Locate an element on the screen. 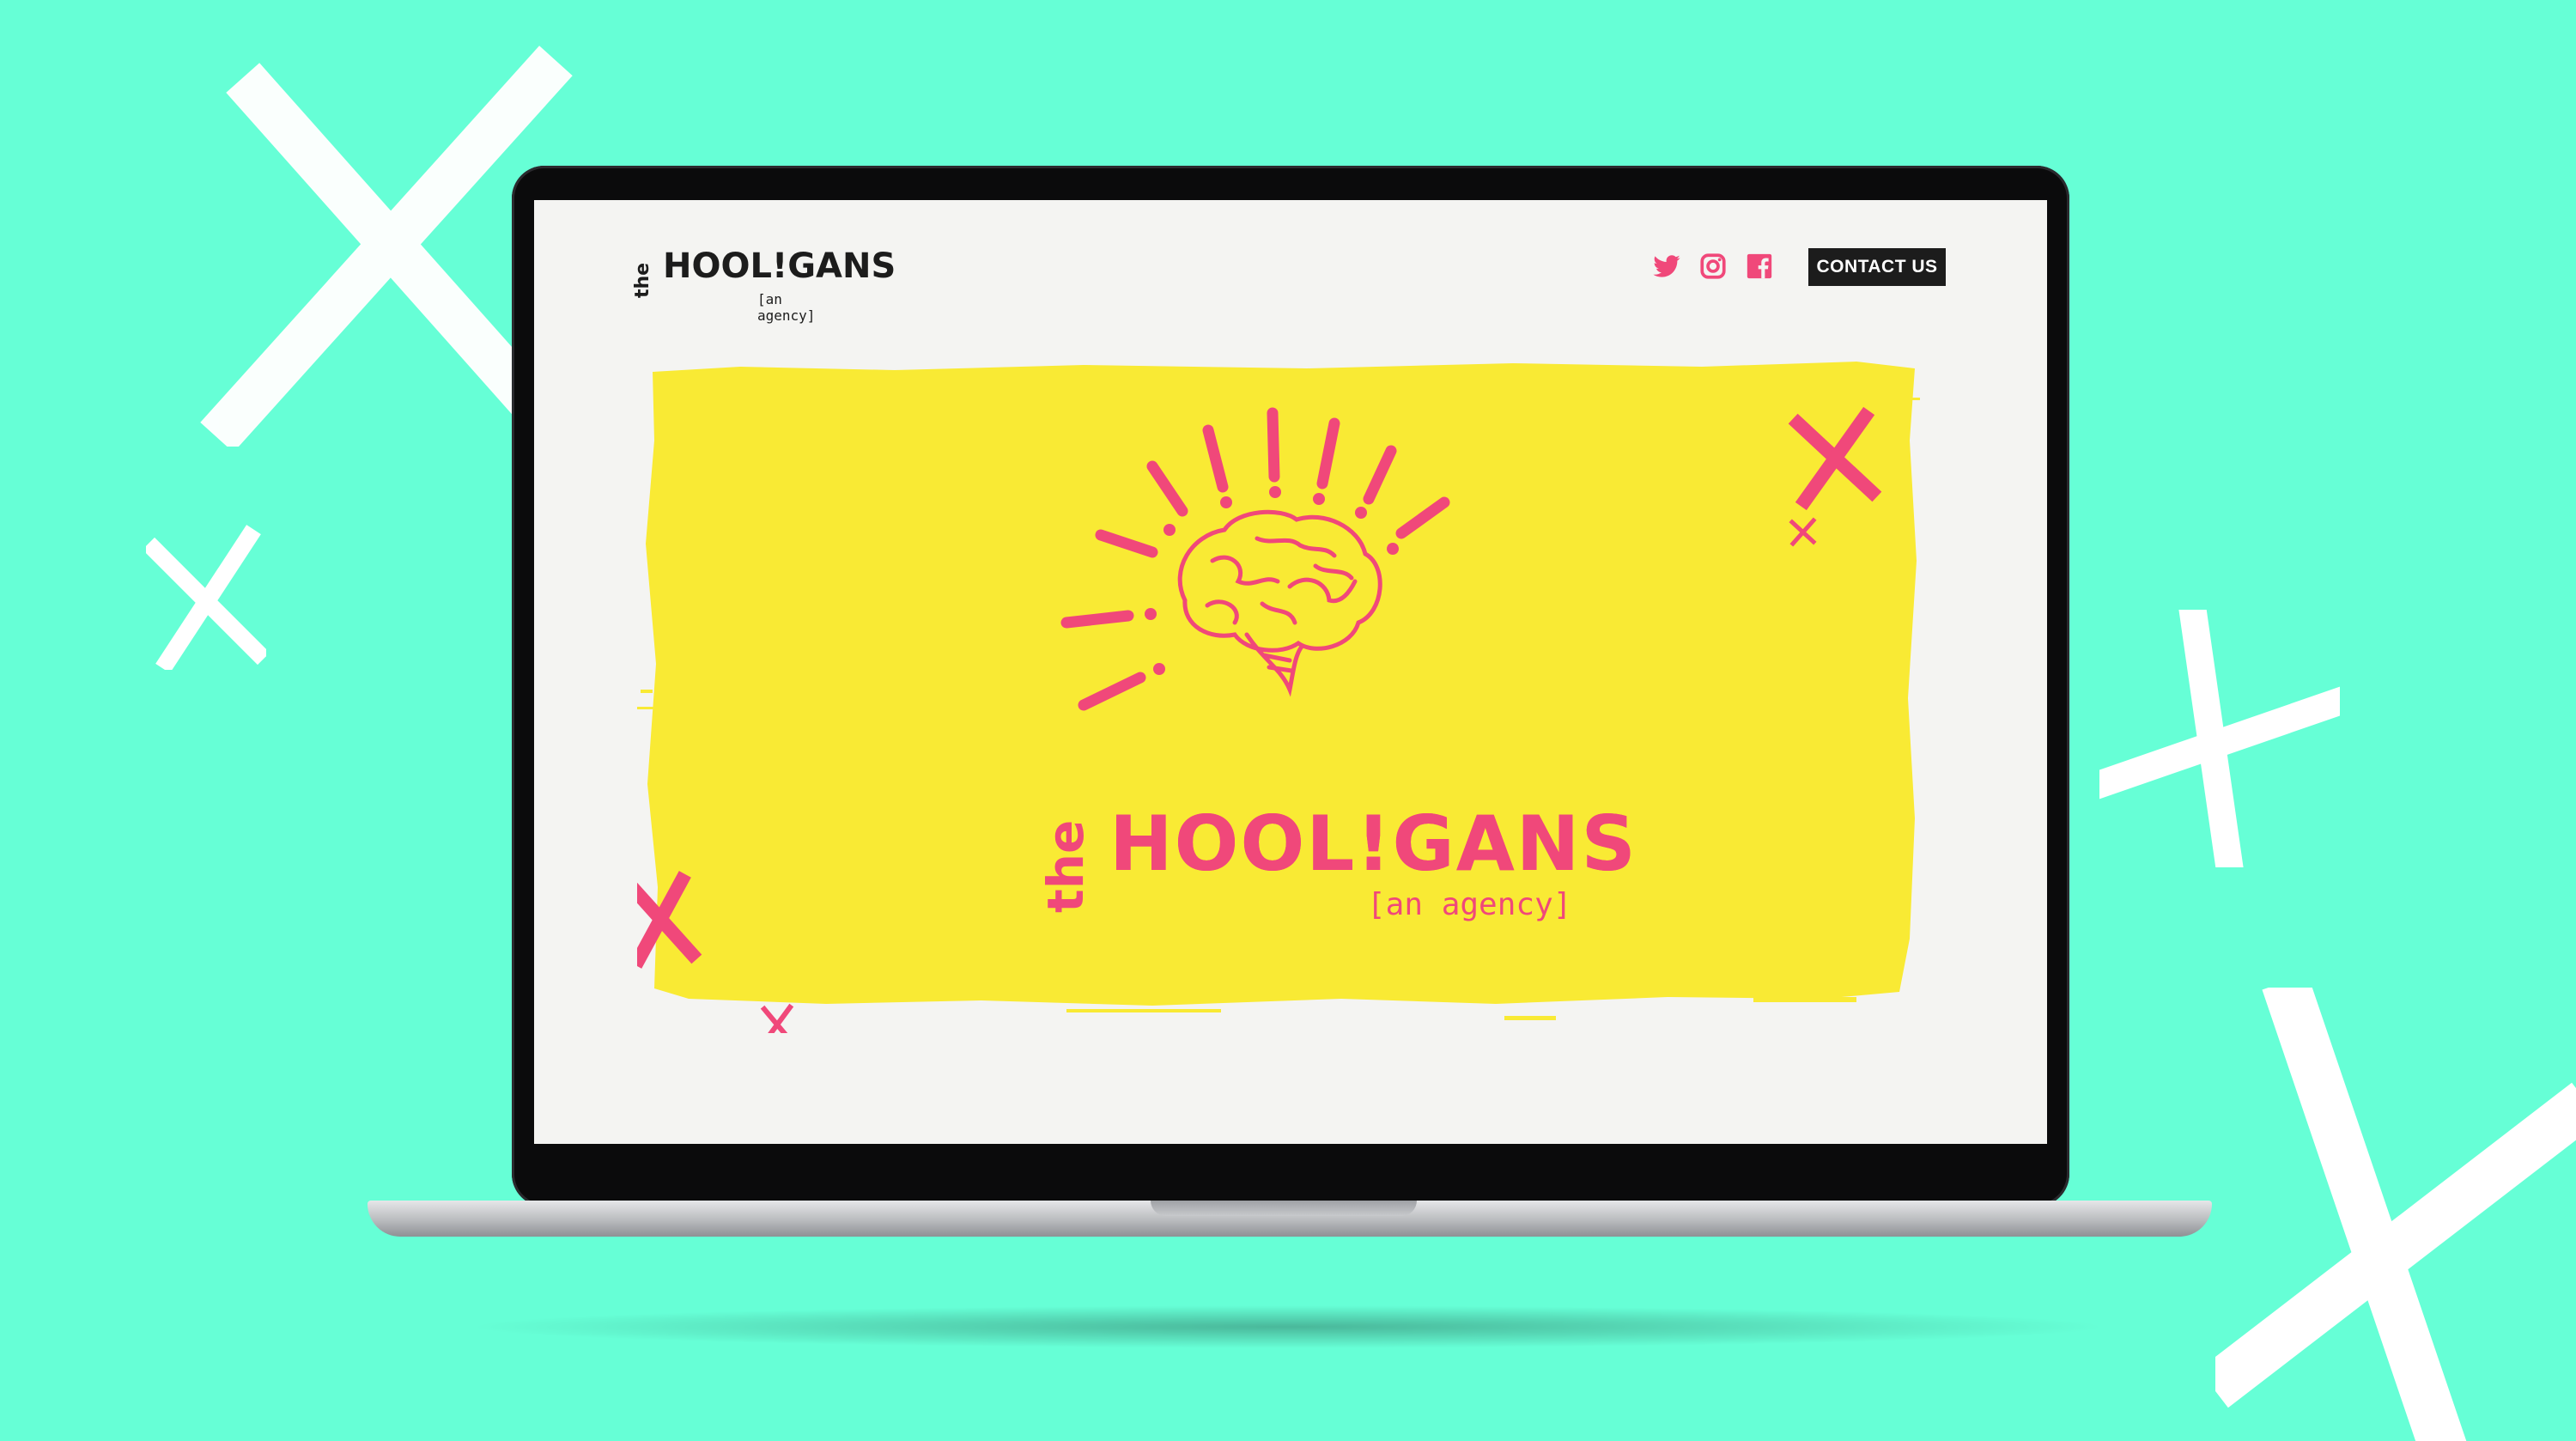 This screenshot has width=2576, height=1441. hero-logo-tagline: [an agency] is located at coordinates (1470, 905).